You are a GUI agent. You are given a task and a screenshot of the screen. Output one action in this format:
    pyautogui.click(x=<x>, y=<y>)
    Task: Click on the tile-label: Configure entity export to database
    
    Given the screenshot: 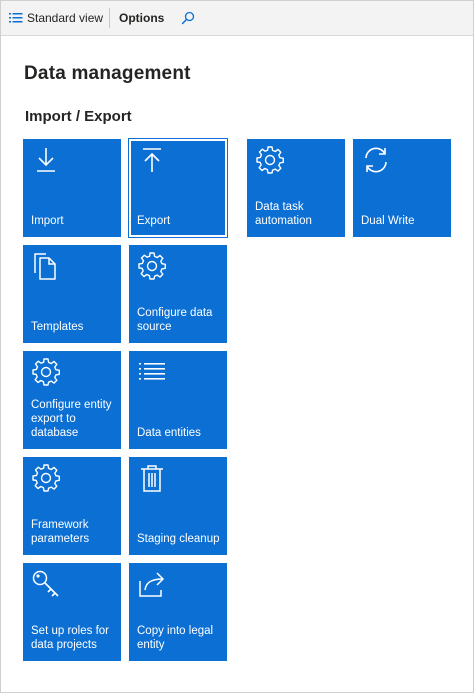 What is the action you would take?
    pyautogui.click(x=71, y=419)
    